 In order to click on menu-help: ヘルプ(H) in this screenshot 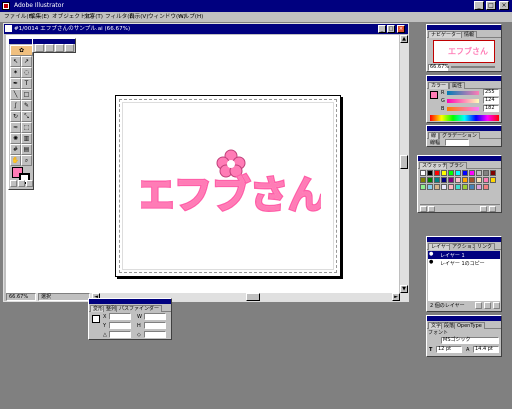, I will do `click(190, 17)`.